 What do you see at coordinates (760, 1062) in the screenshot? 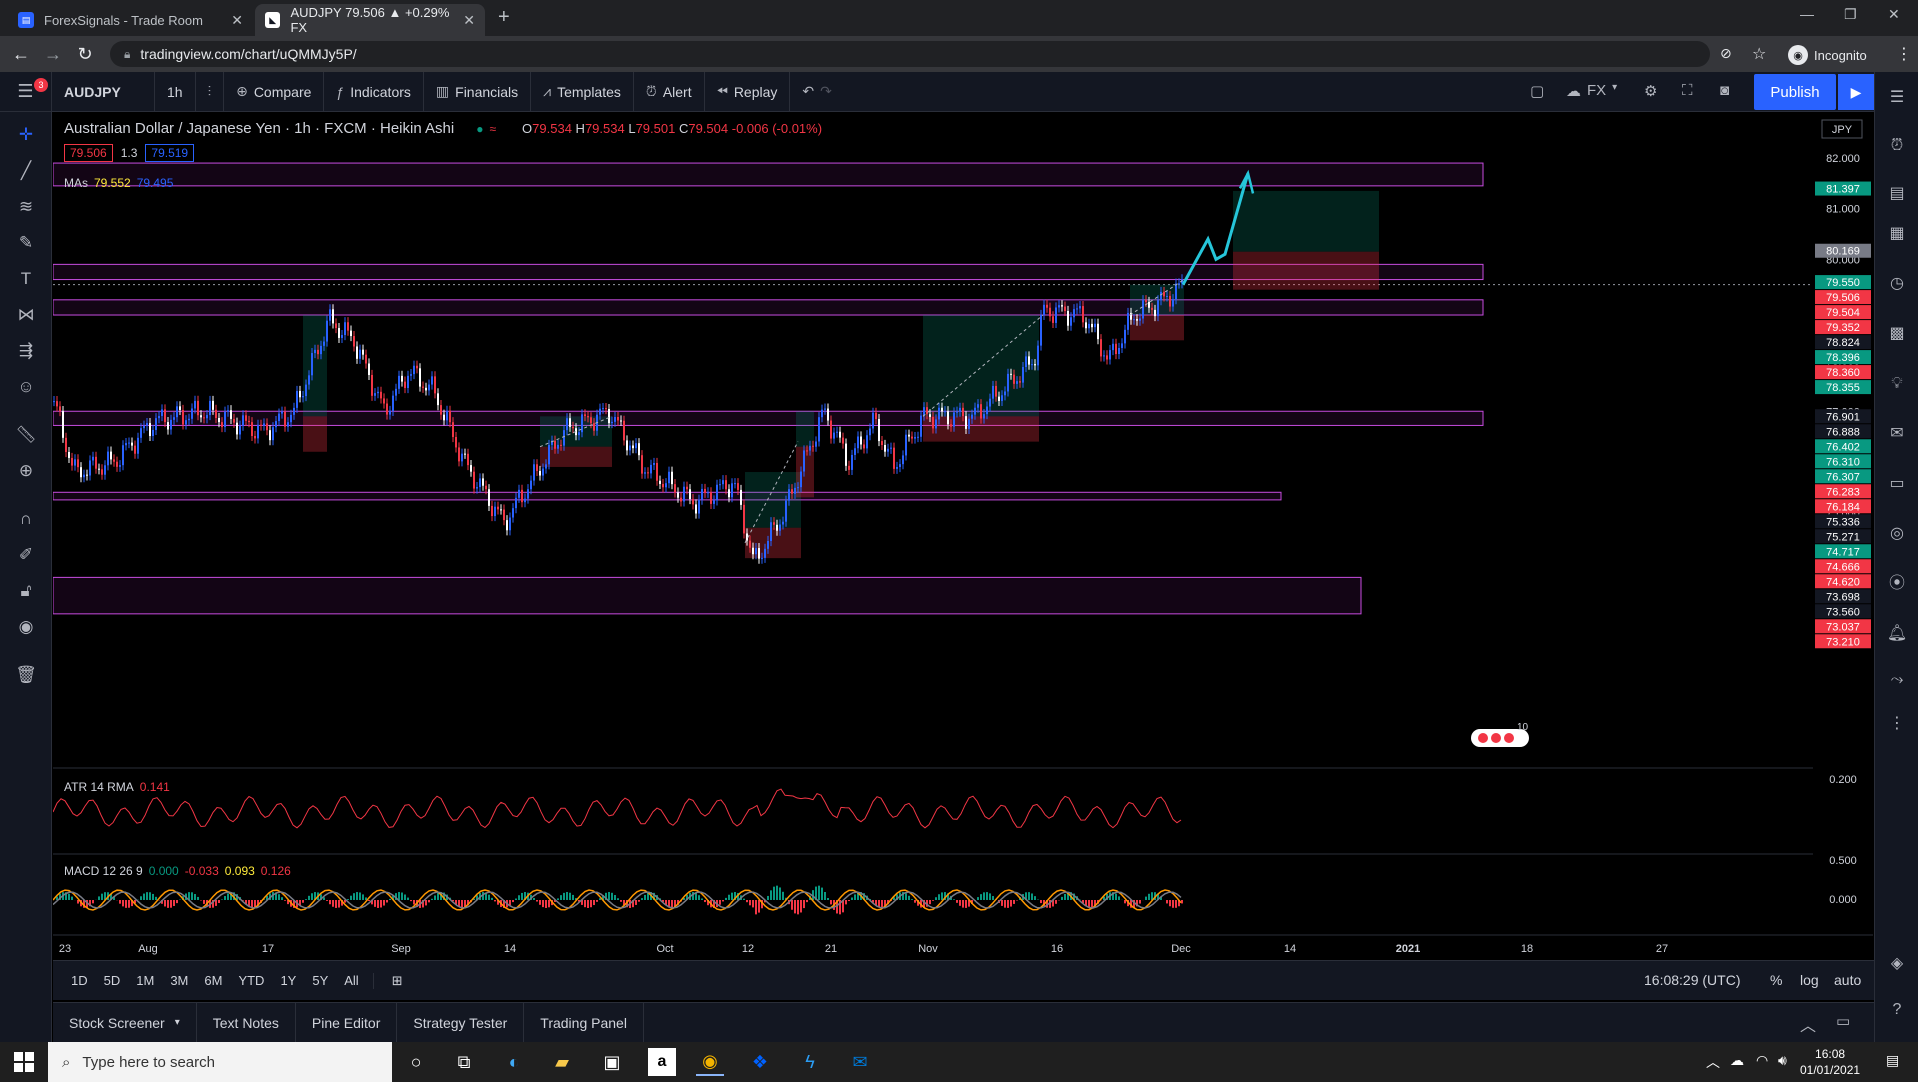
I see `dropbox-icon: ❖` at bounding box center [760, 1062].